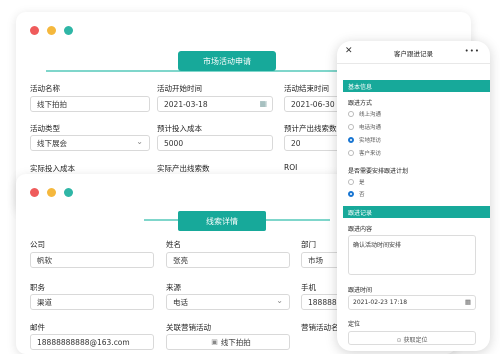 This screenshot has width=500, height=354. Describe the element at coordinates (83, 342) in the screenshot. I see `field-value: 18888888888@163.com` at that location.